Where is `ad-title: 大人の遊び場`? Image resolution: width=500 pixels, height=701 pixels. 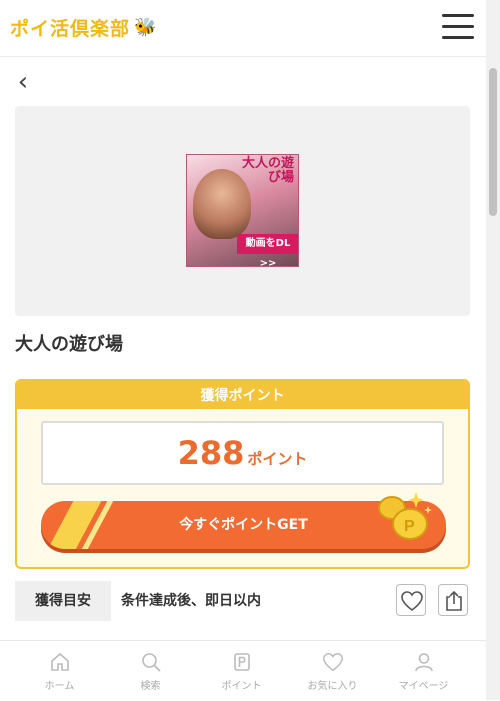 ad-title: 大人の遊び場 is located at coordinates (69, 344).